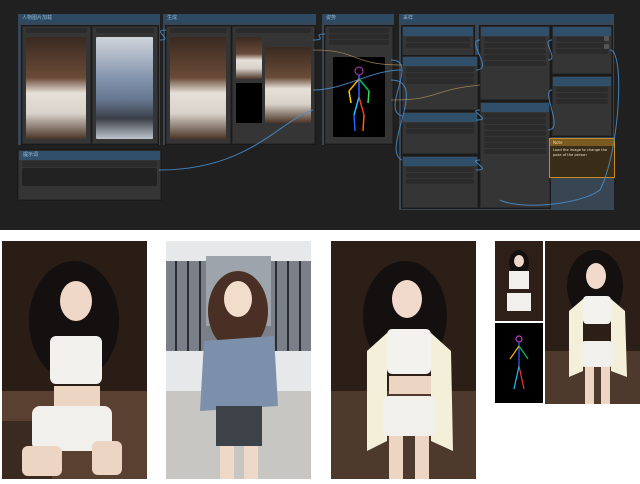  I want to click on comparison-image, so click(567, 322).